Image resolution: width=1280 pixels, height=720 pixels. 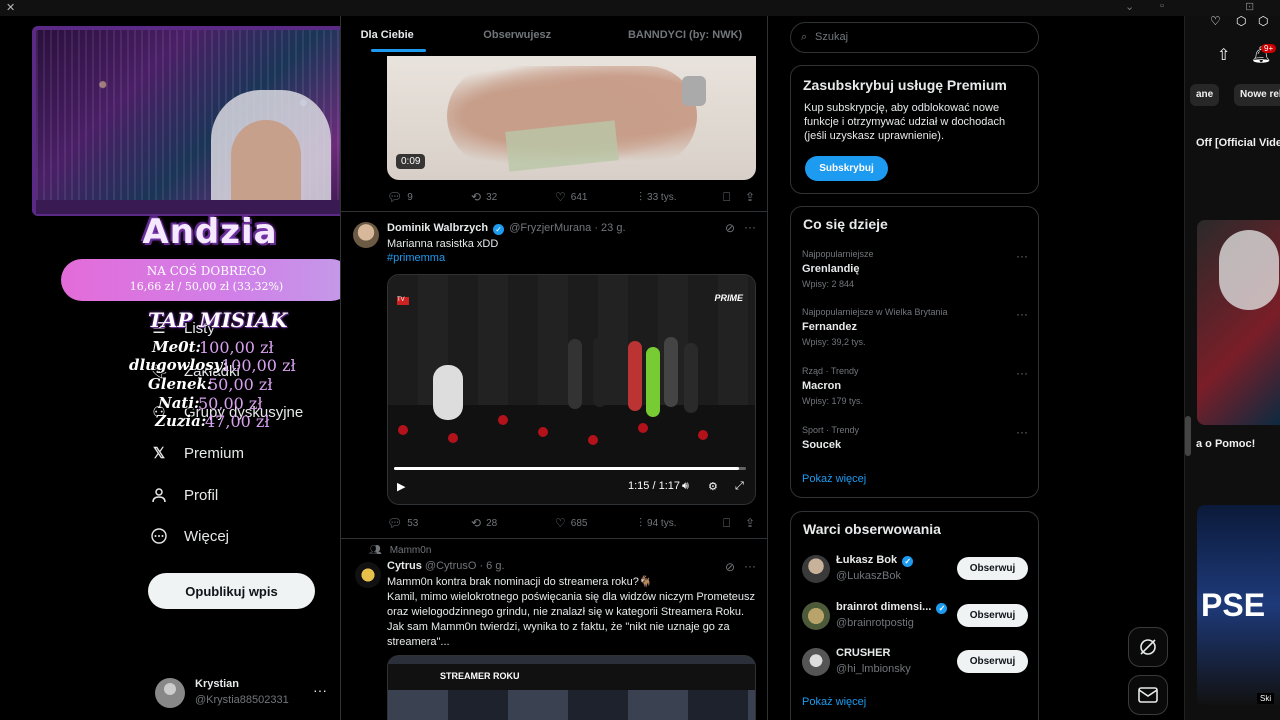 What do you see at coordinates (917, 664) in the screenshot?
I see `follow-suggestion: CRUSHER @hi_lmbionsky Obserwuj` at bounding box center [917, 664].